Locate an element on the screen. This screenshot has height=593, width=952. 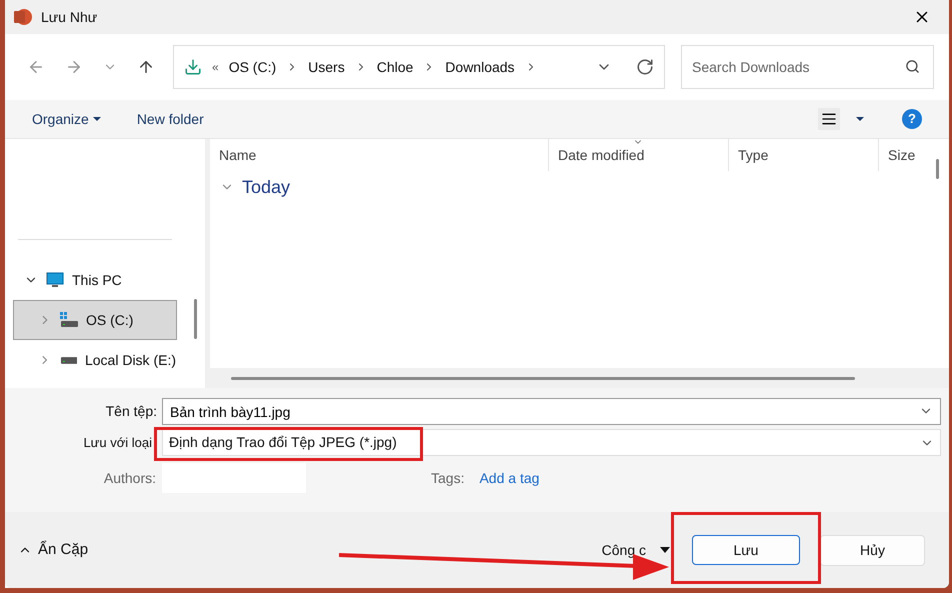
app-icon is located at coordinates (23, 17).